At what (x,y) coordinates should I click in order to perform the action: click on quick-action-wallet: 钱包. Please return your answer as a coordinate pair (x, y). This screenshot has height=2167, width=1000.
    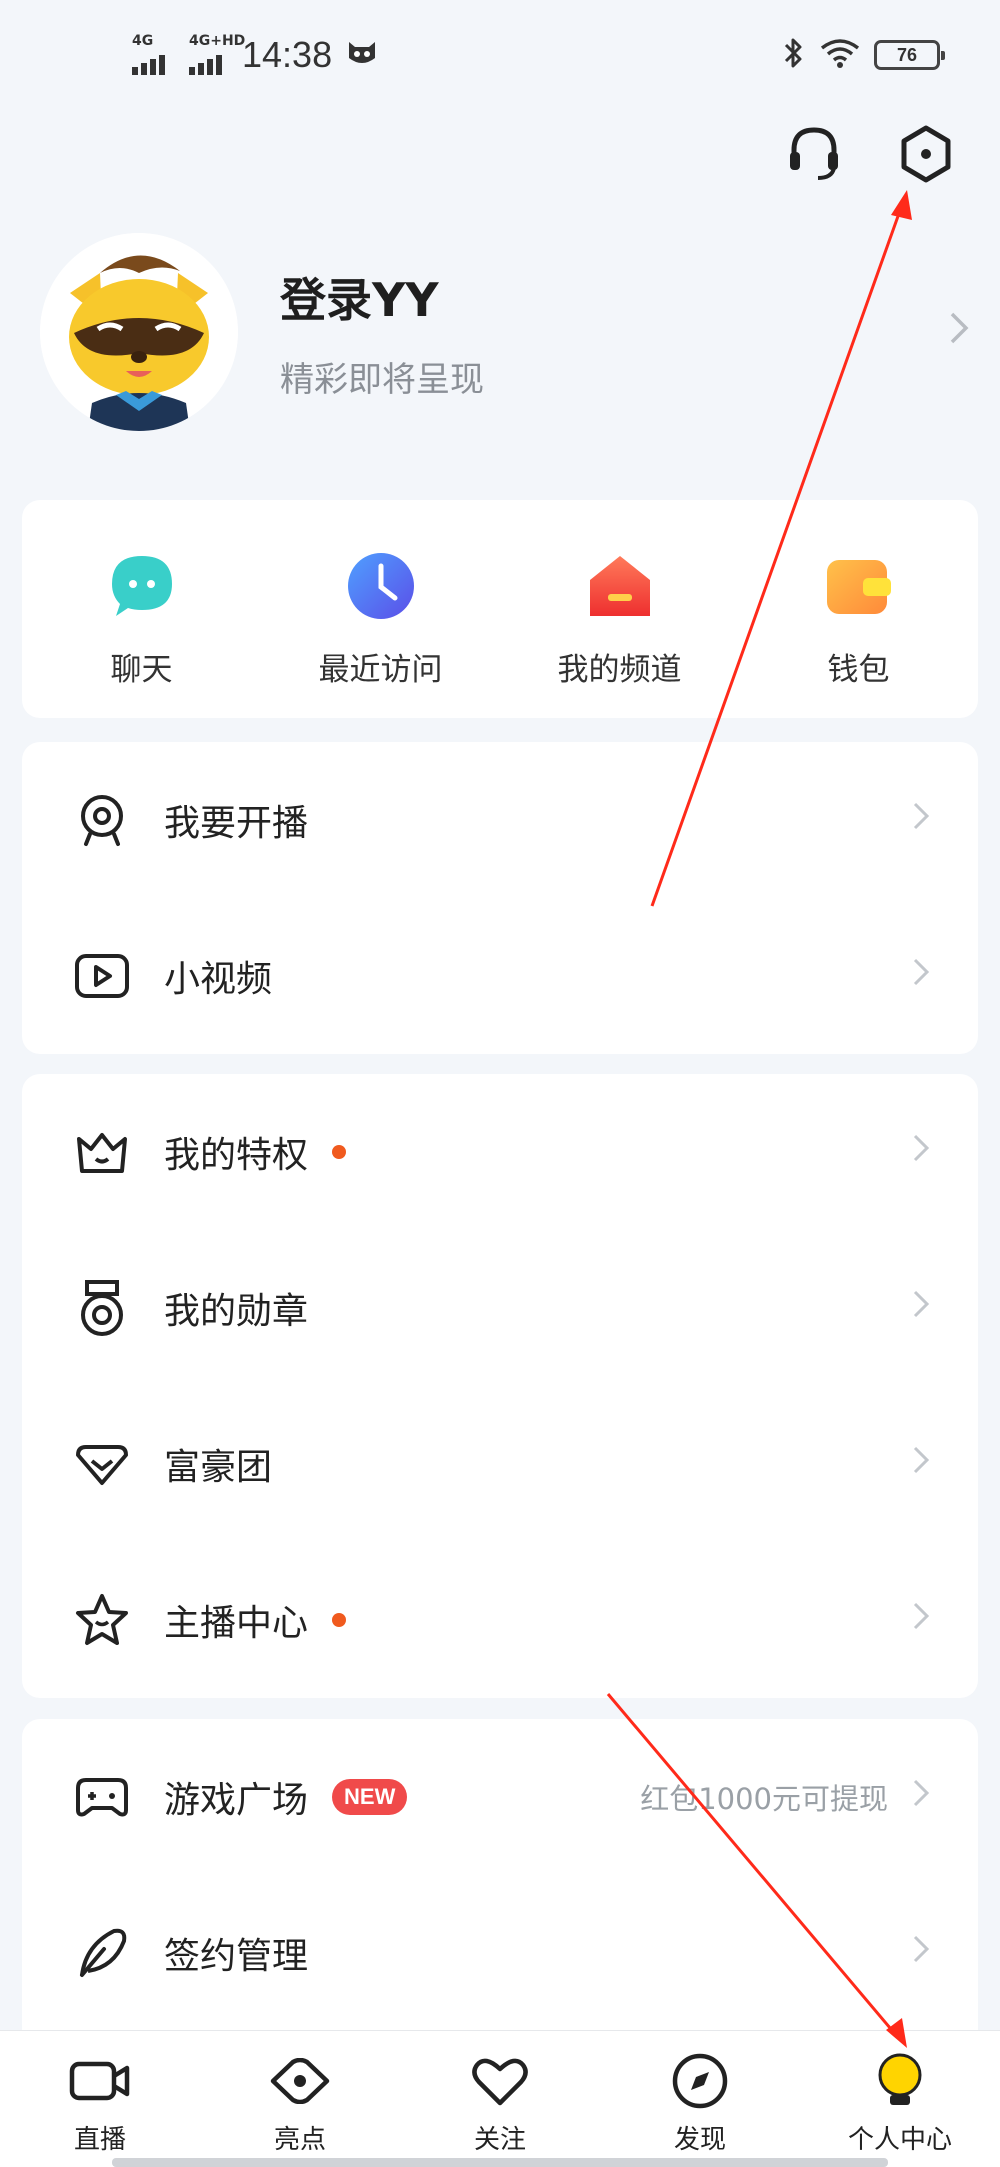
    Looking at the image, I should click on (858, 609).